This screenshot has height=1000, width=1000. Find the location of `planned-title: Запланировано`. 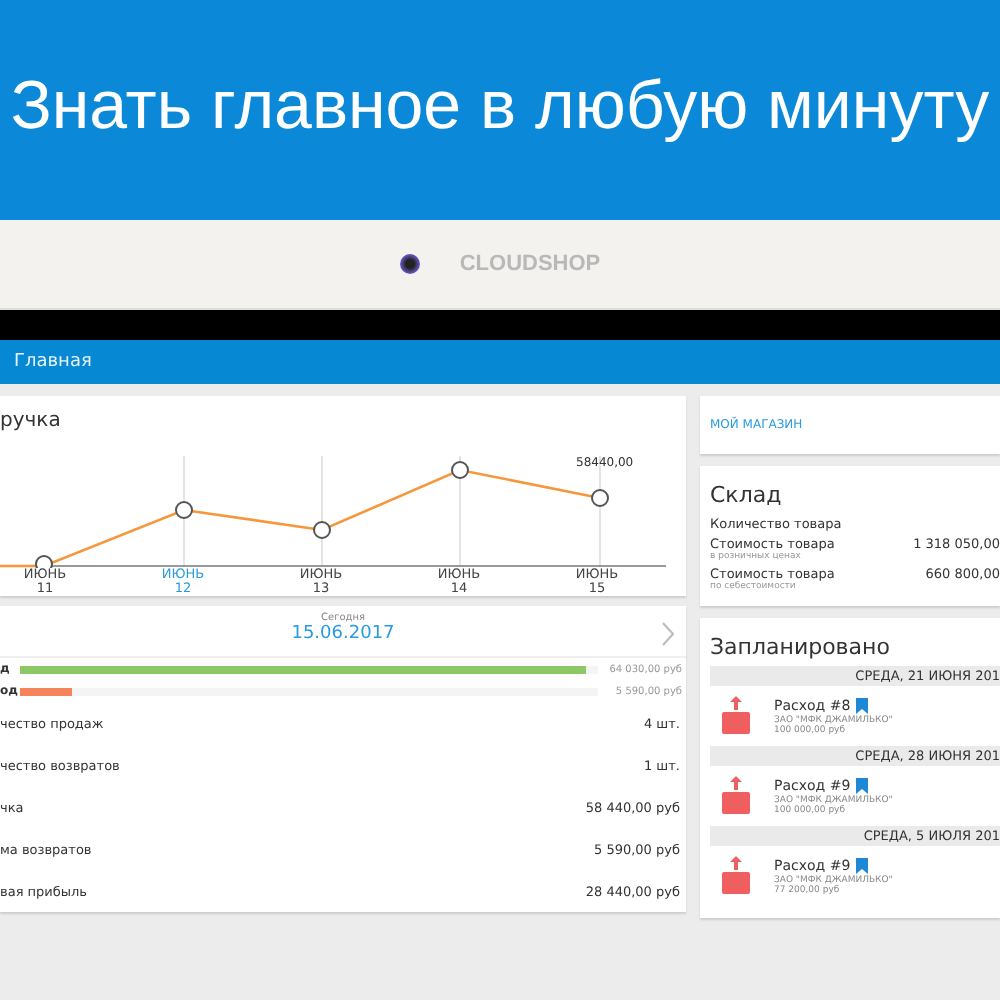

planned-title: Запланировано is located at coordinates (801, 649).